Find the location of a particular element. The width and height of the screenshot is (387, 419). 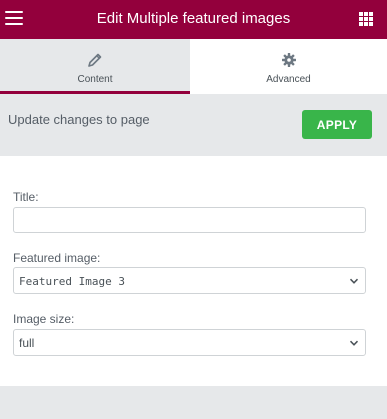

tab-advanced: Advanced is located at coordinates (288, 66).